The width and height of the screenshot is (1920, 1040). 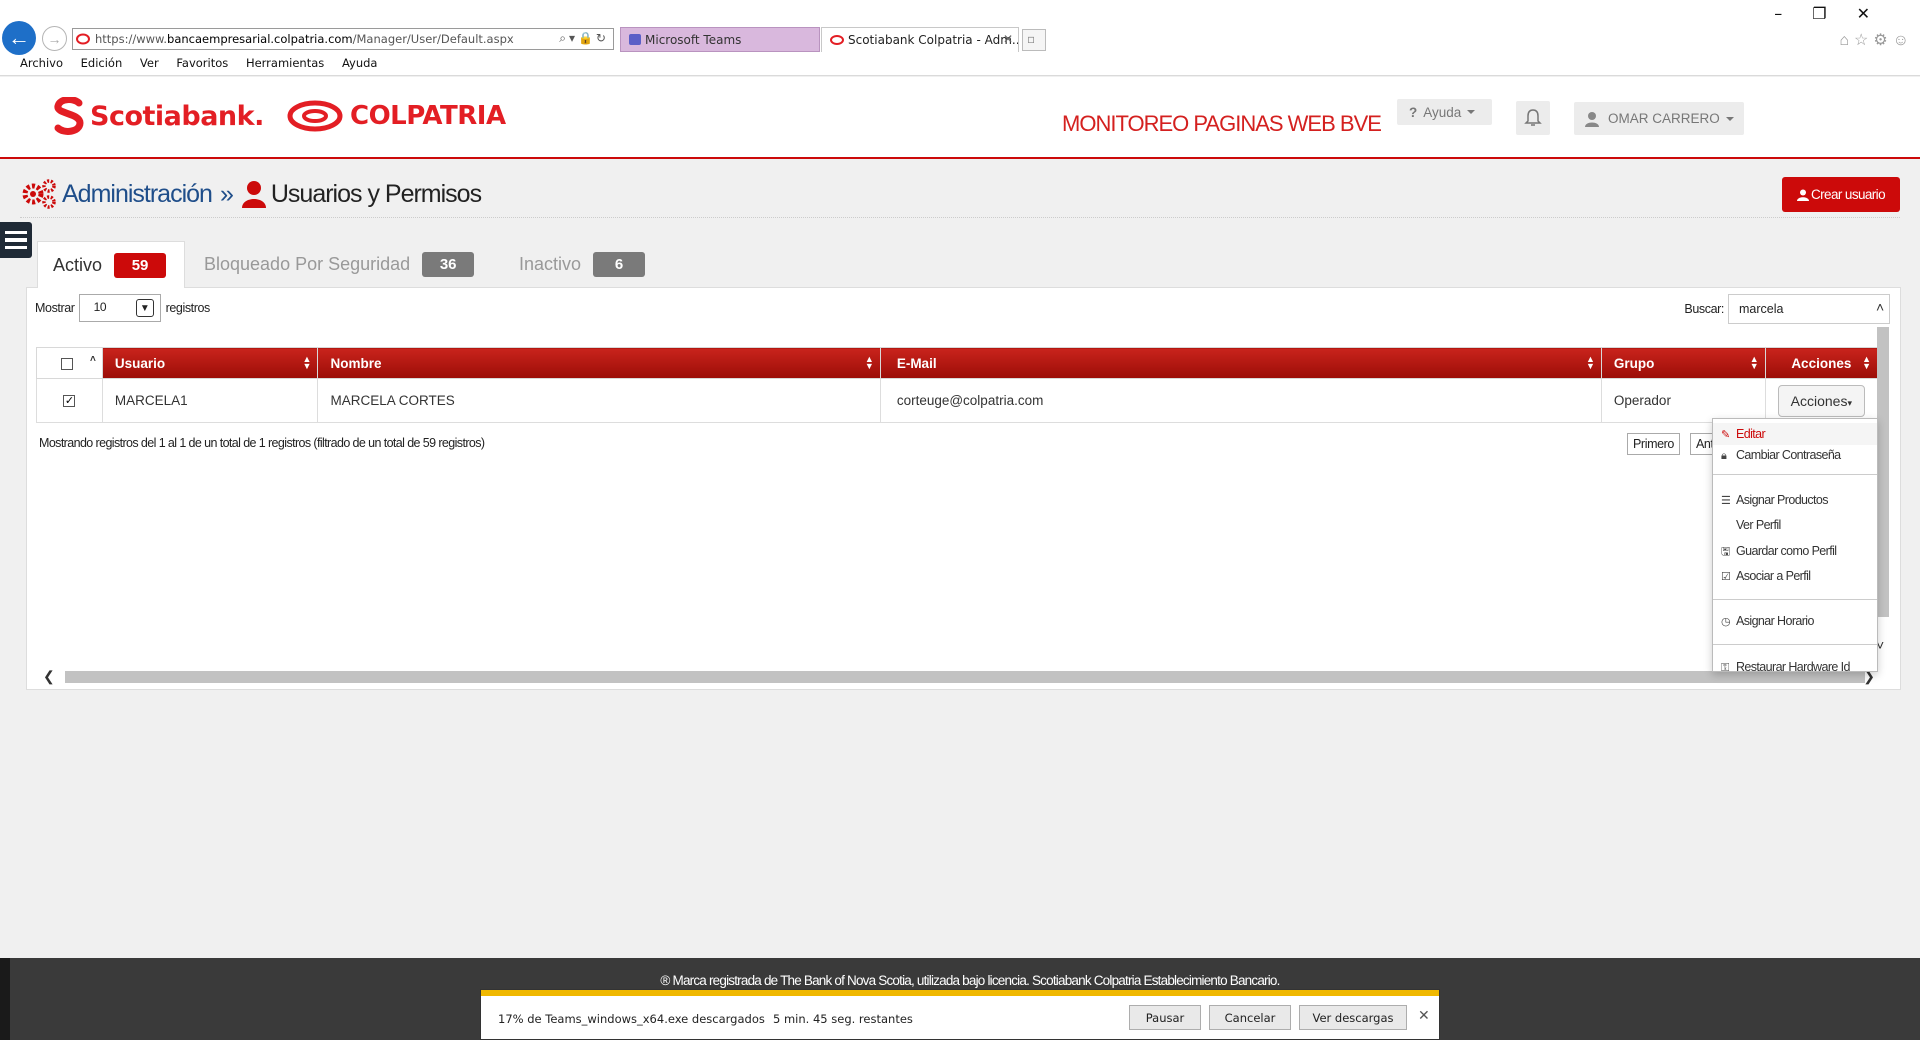 What do you see at coordinates (1653, 444) in the screenshot?
I see `pager-first-button: Primero` at bounding box center [1653, 444].